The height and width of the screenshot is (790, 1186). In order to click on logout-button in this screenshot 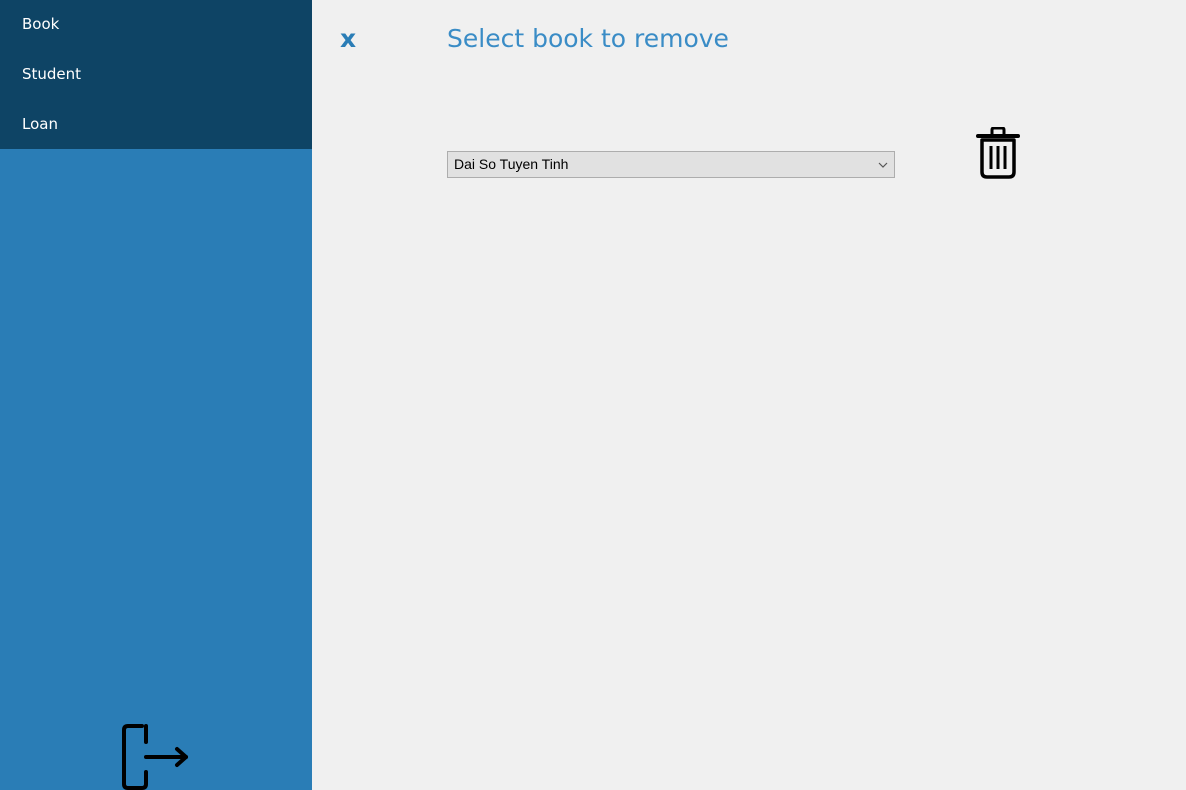, I will do `click(155, 756)`.